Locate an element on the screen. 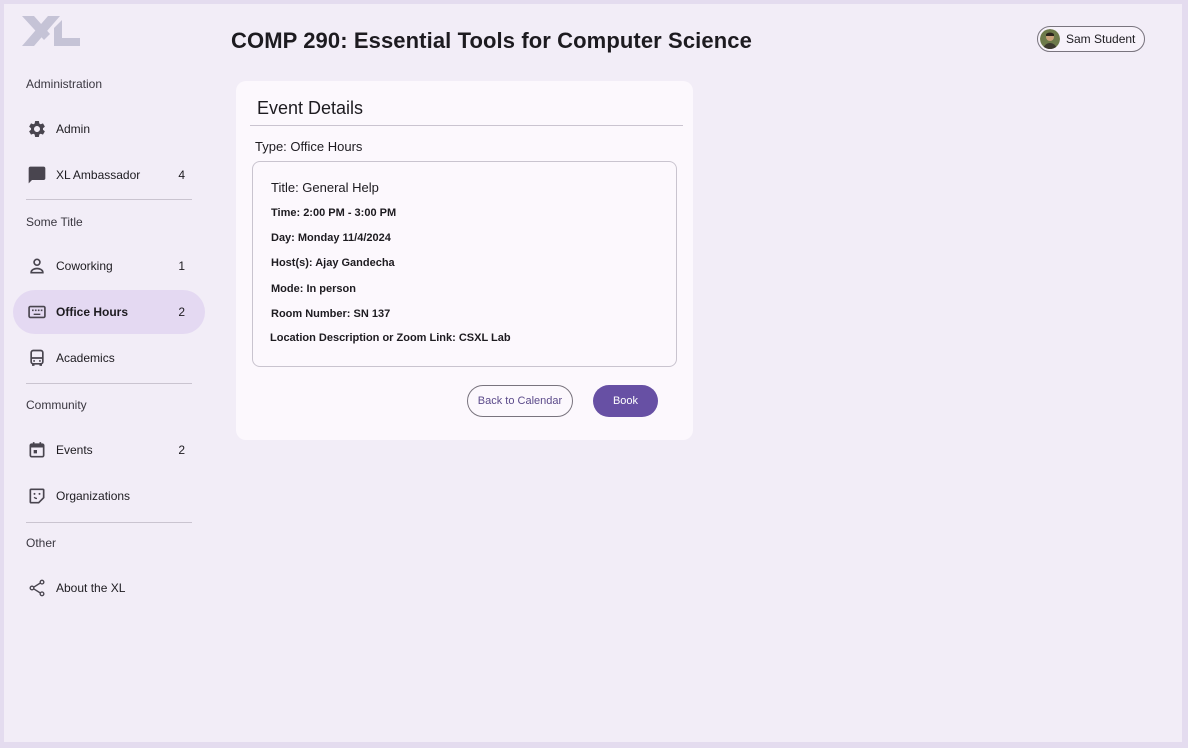 This screenshot has height=748, width=1188. sidebar-item-coworking: Coworking 1 is located at coordinates (109, 266).